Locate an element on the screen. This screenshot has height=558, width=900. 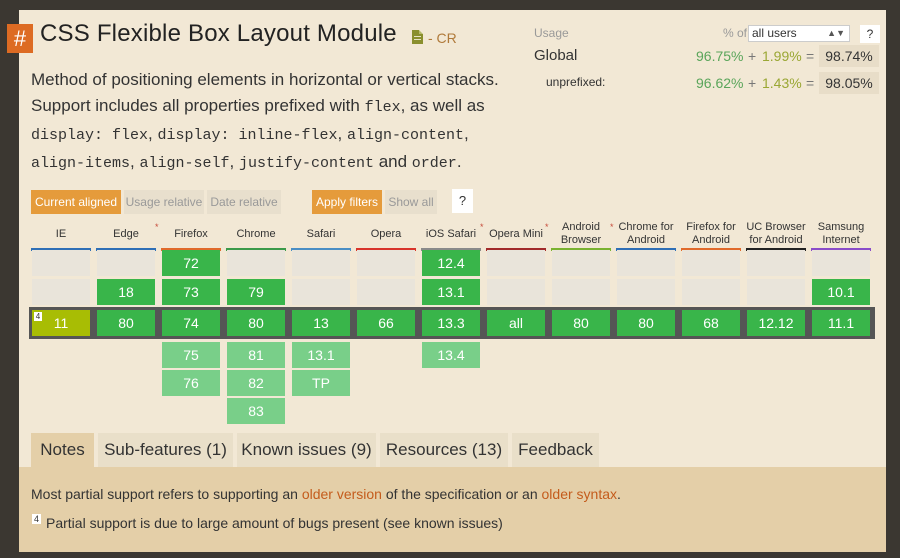
version-cell: 13.1 is located at coordinates (451, 292).